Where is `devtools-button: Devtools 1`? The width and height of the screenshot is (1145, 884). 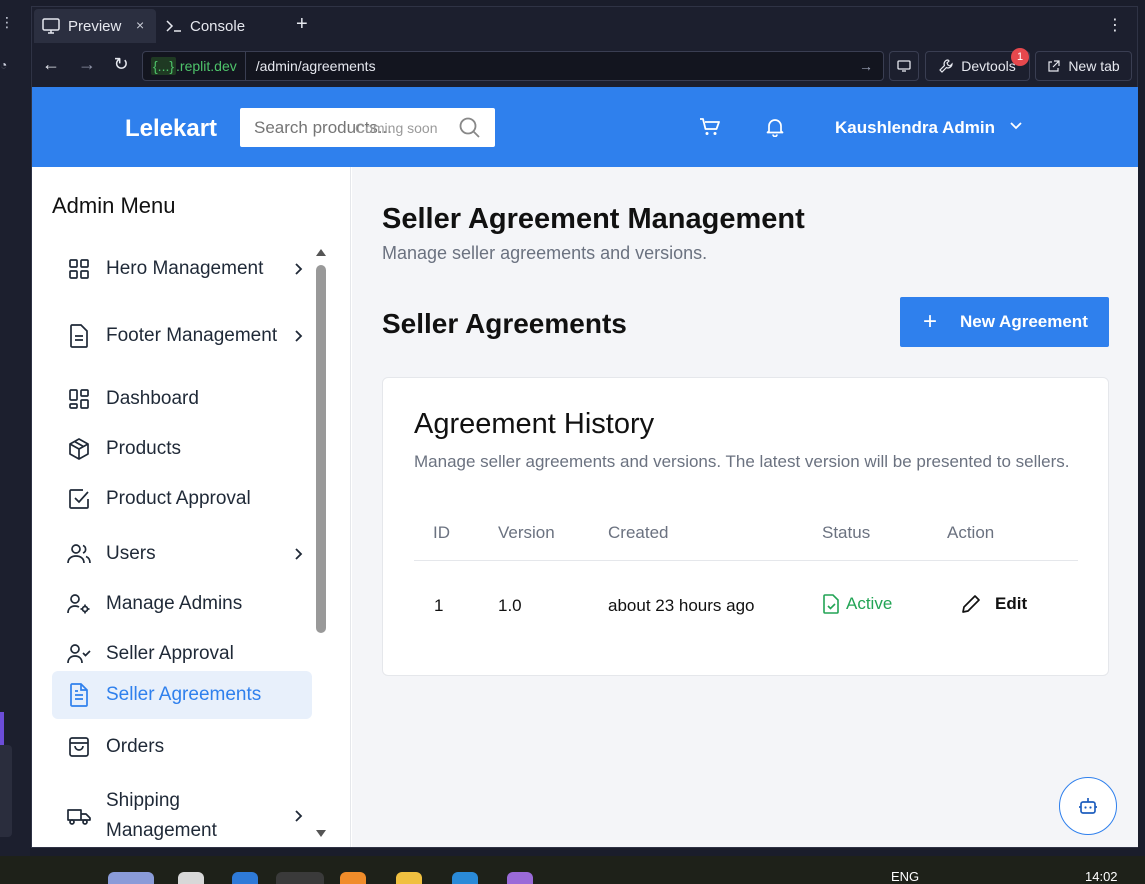
devtools-button: Devtools 1 is located at coordinates (977, 64).